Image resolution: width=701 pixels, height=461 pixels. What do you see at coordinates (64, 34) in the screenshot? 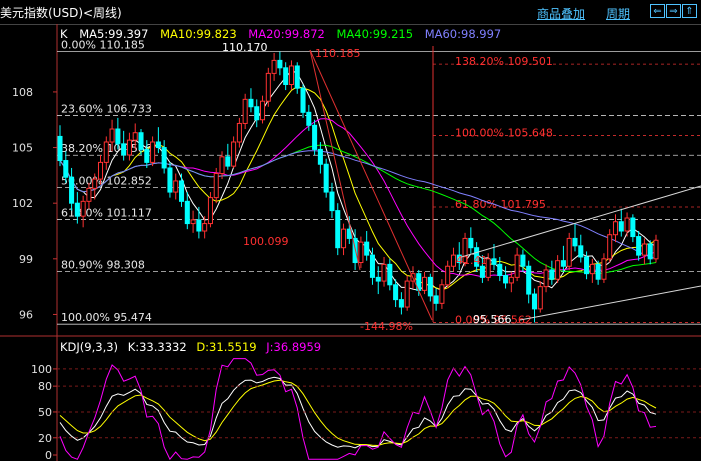
I see `price-panel-label: K` at bounding box center [64, 34].